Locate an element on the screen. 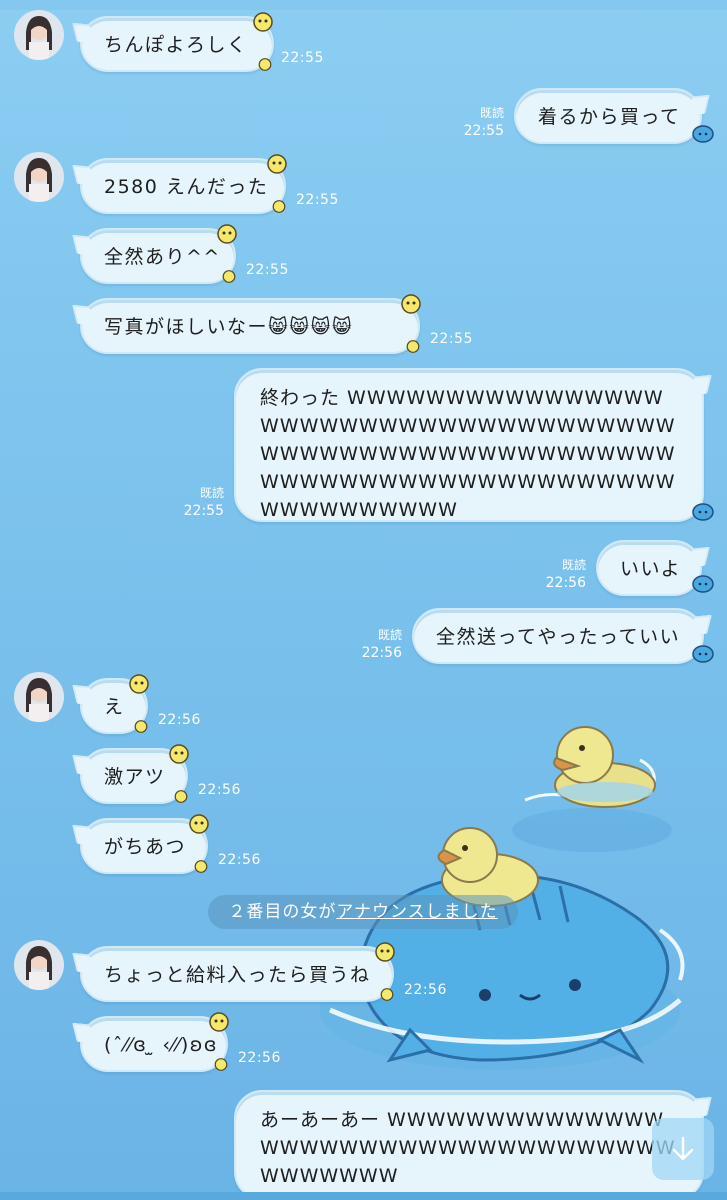 The image size is (727, 1200). incoming-message: 写真がほしいなー😸😸😸😸 is located at coordinates (250, 326).